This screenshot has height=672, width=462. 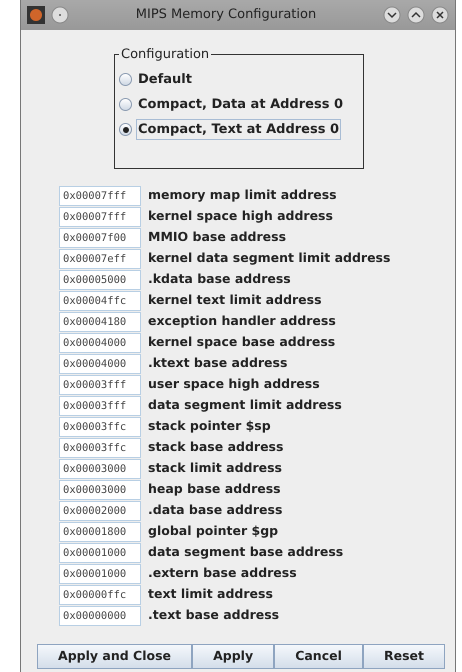 What do you see at coordinates (217, 237) in the screenshot?
I see `address-label: MMIO base address` at bounding box center [217, 237].